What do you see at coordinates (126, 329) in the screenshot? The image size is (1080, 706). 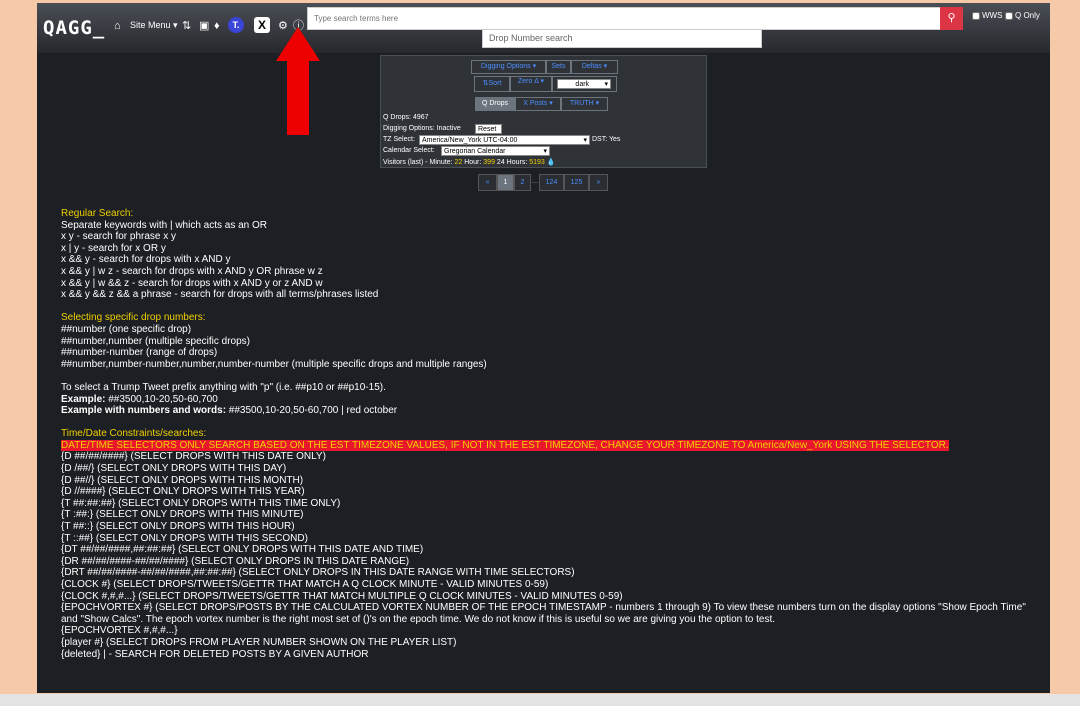 I see `specific-line: ##number (one specific drop)` at bounding box center [126, 329].